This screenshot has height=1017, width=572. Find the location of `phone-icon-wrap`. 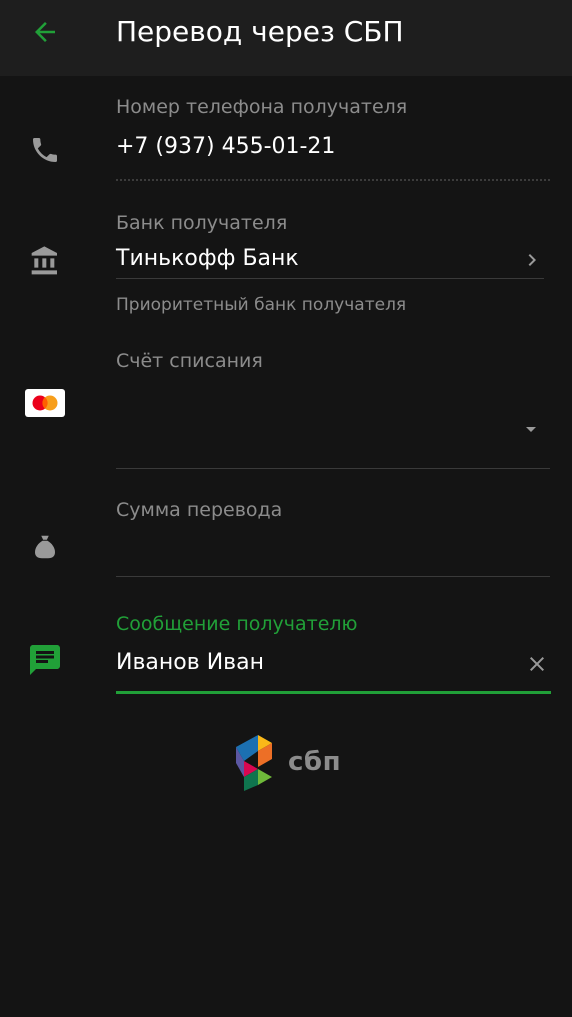

phone-icon-wrap is located at coordinates (45, 150).